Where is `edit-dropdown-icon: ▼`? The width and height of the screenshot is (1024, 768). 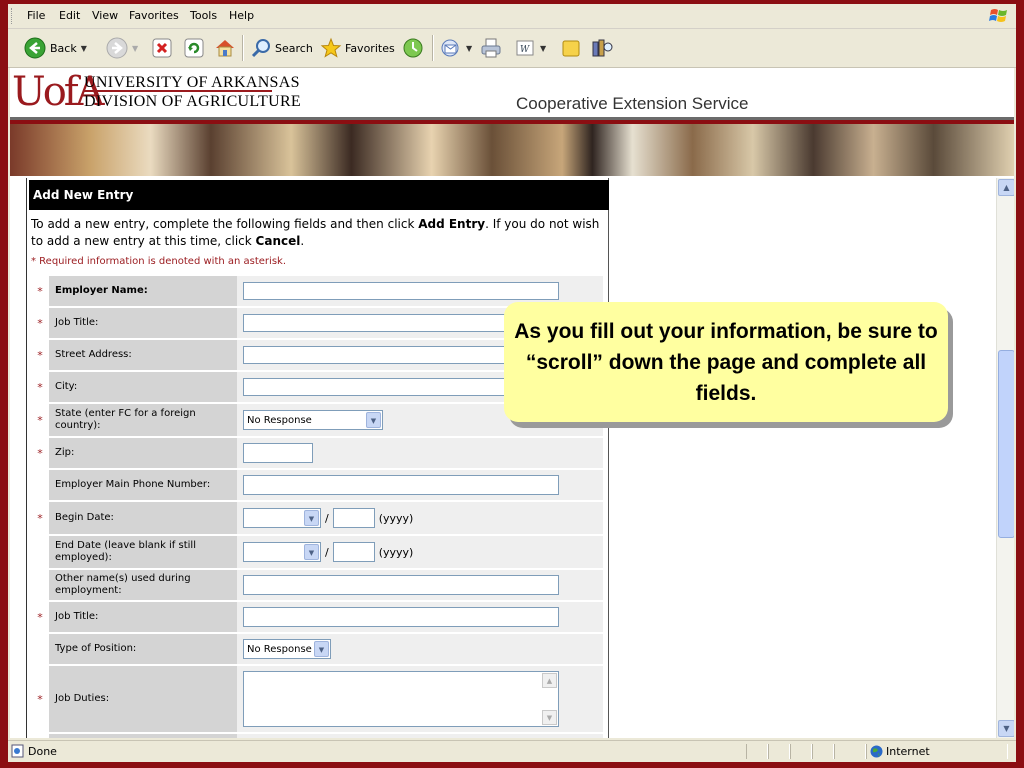
edit-dropdown-icon: ▼ is located at coordinates (543, 48).